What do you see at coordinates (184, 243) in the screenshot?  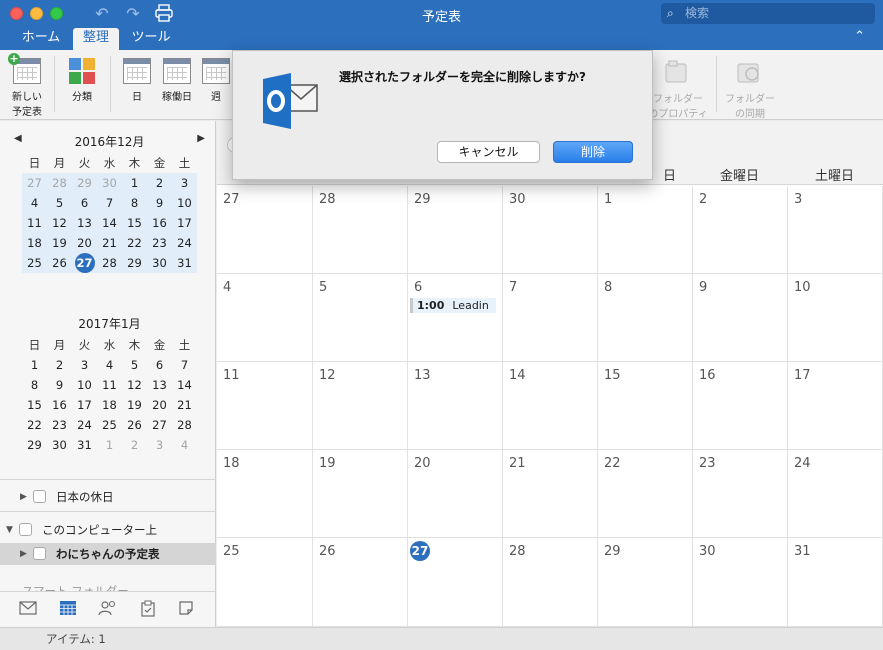 I see `mini-calendar-day: 24` at bounding box center [184, 243].